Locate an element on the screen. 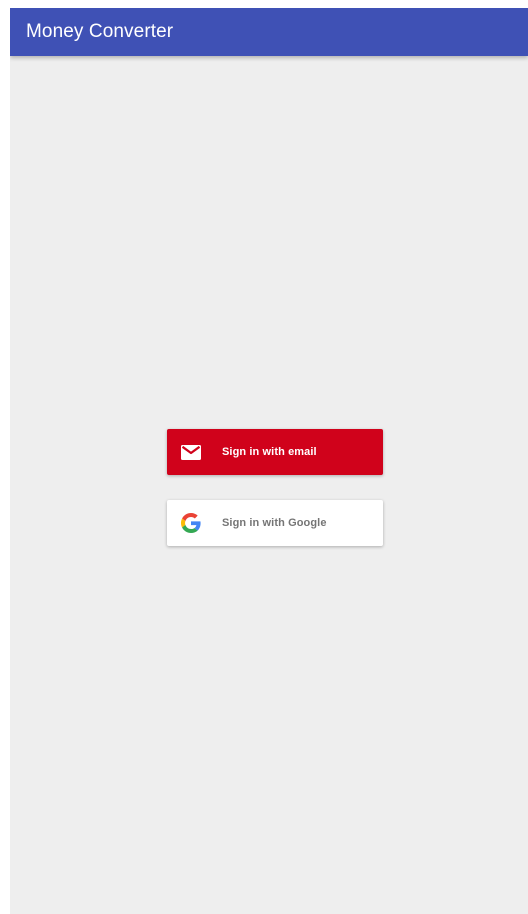 This screenshot has height=914, width=528. sign-in-google-label: Sign in with Google is located at coordinates (274, 523).